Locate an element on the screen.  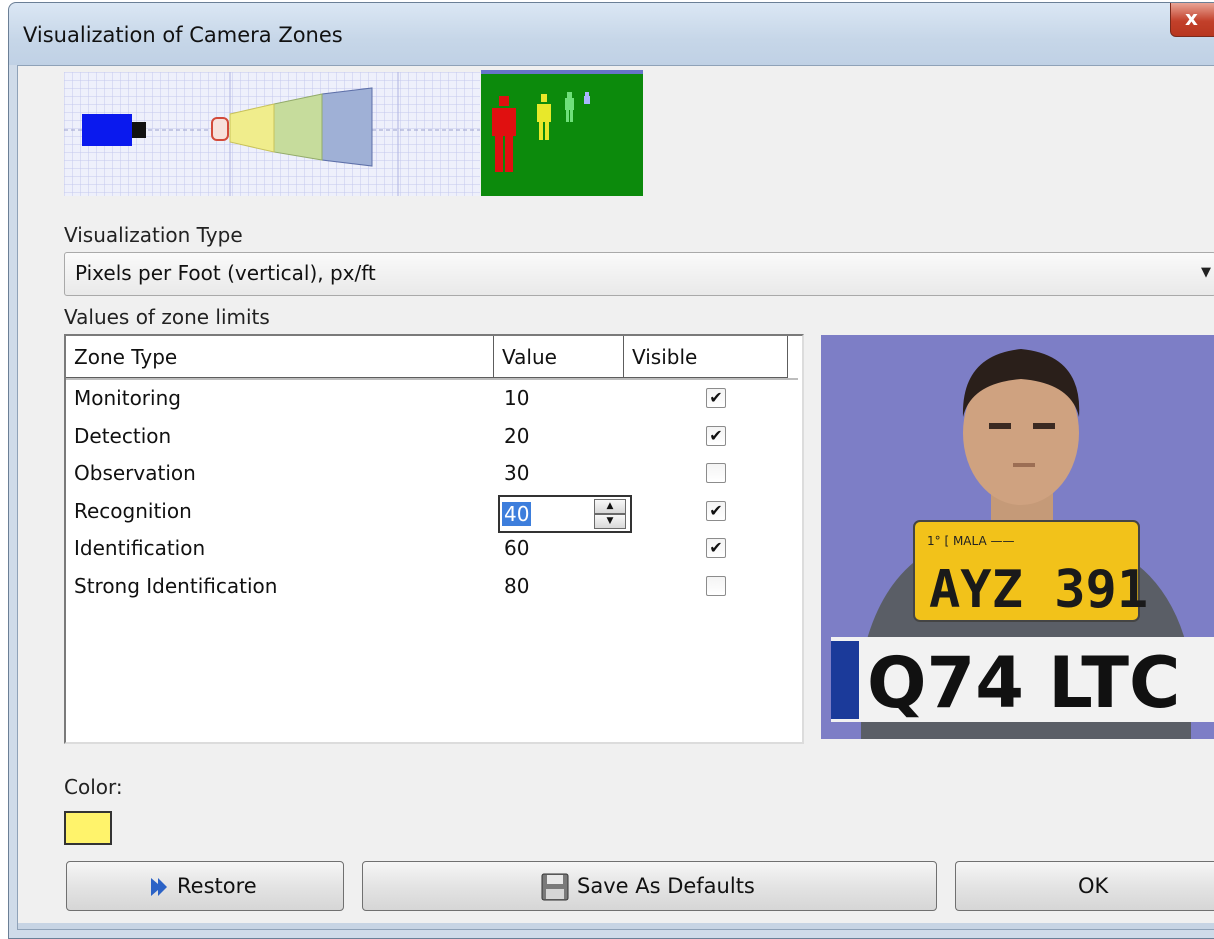
close-button: x is located at coordinates (1192, 20).